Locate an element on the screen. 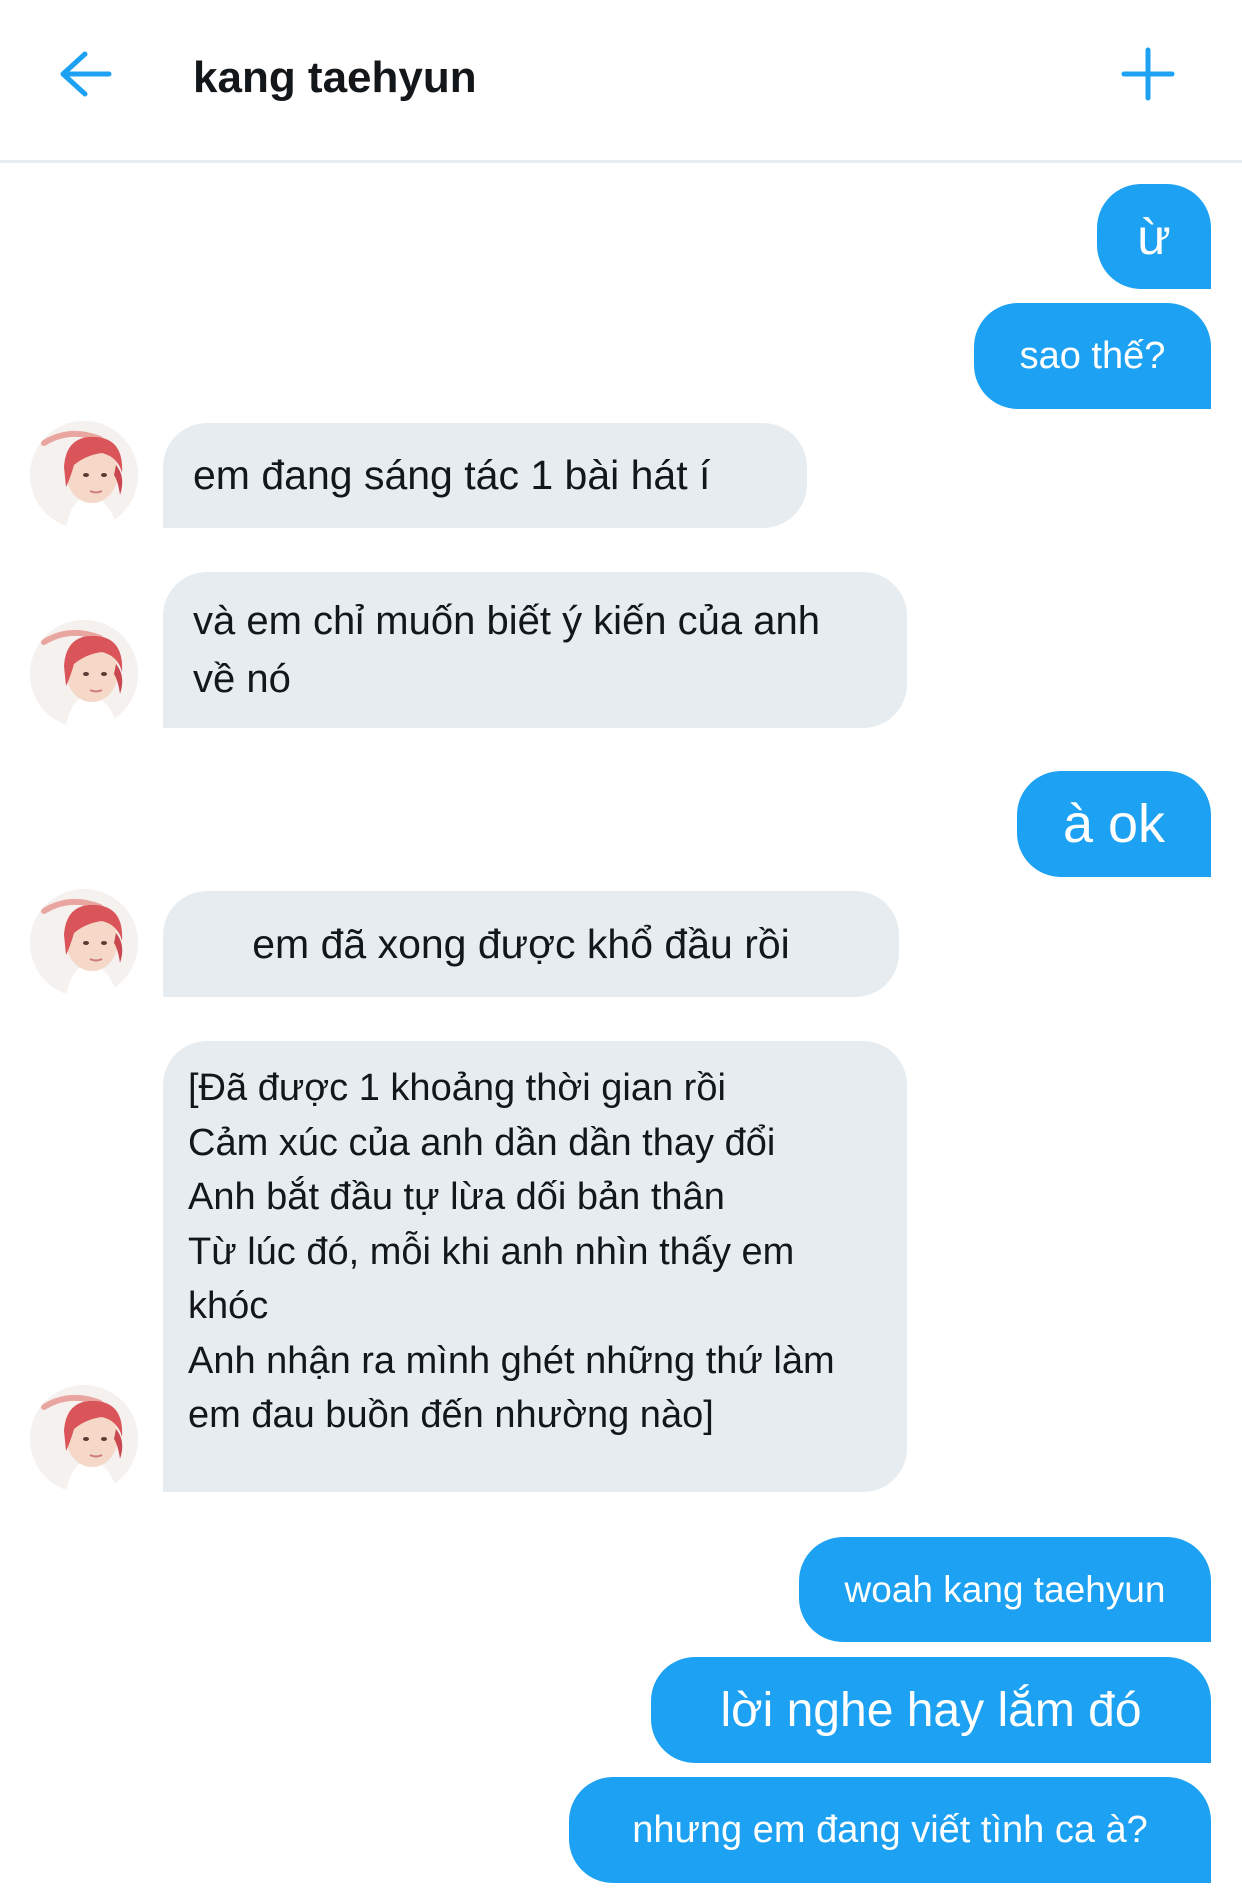 The image size is (1242, 1894). message-bubble-outgoing: à ok is located at coordinates (1114, 824).